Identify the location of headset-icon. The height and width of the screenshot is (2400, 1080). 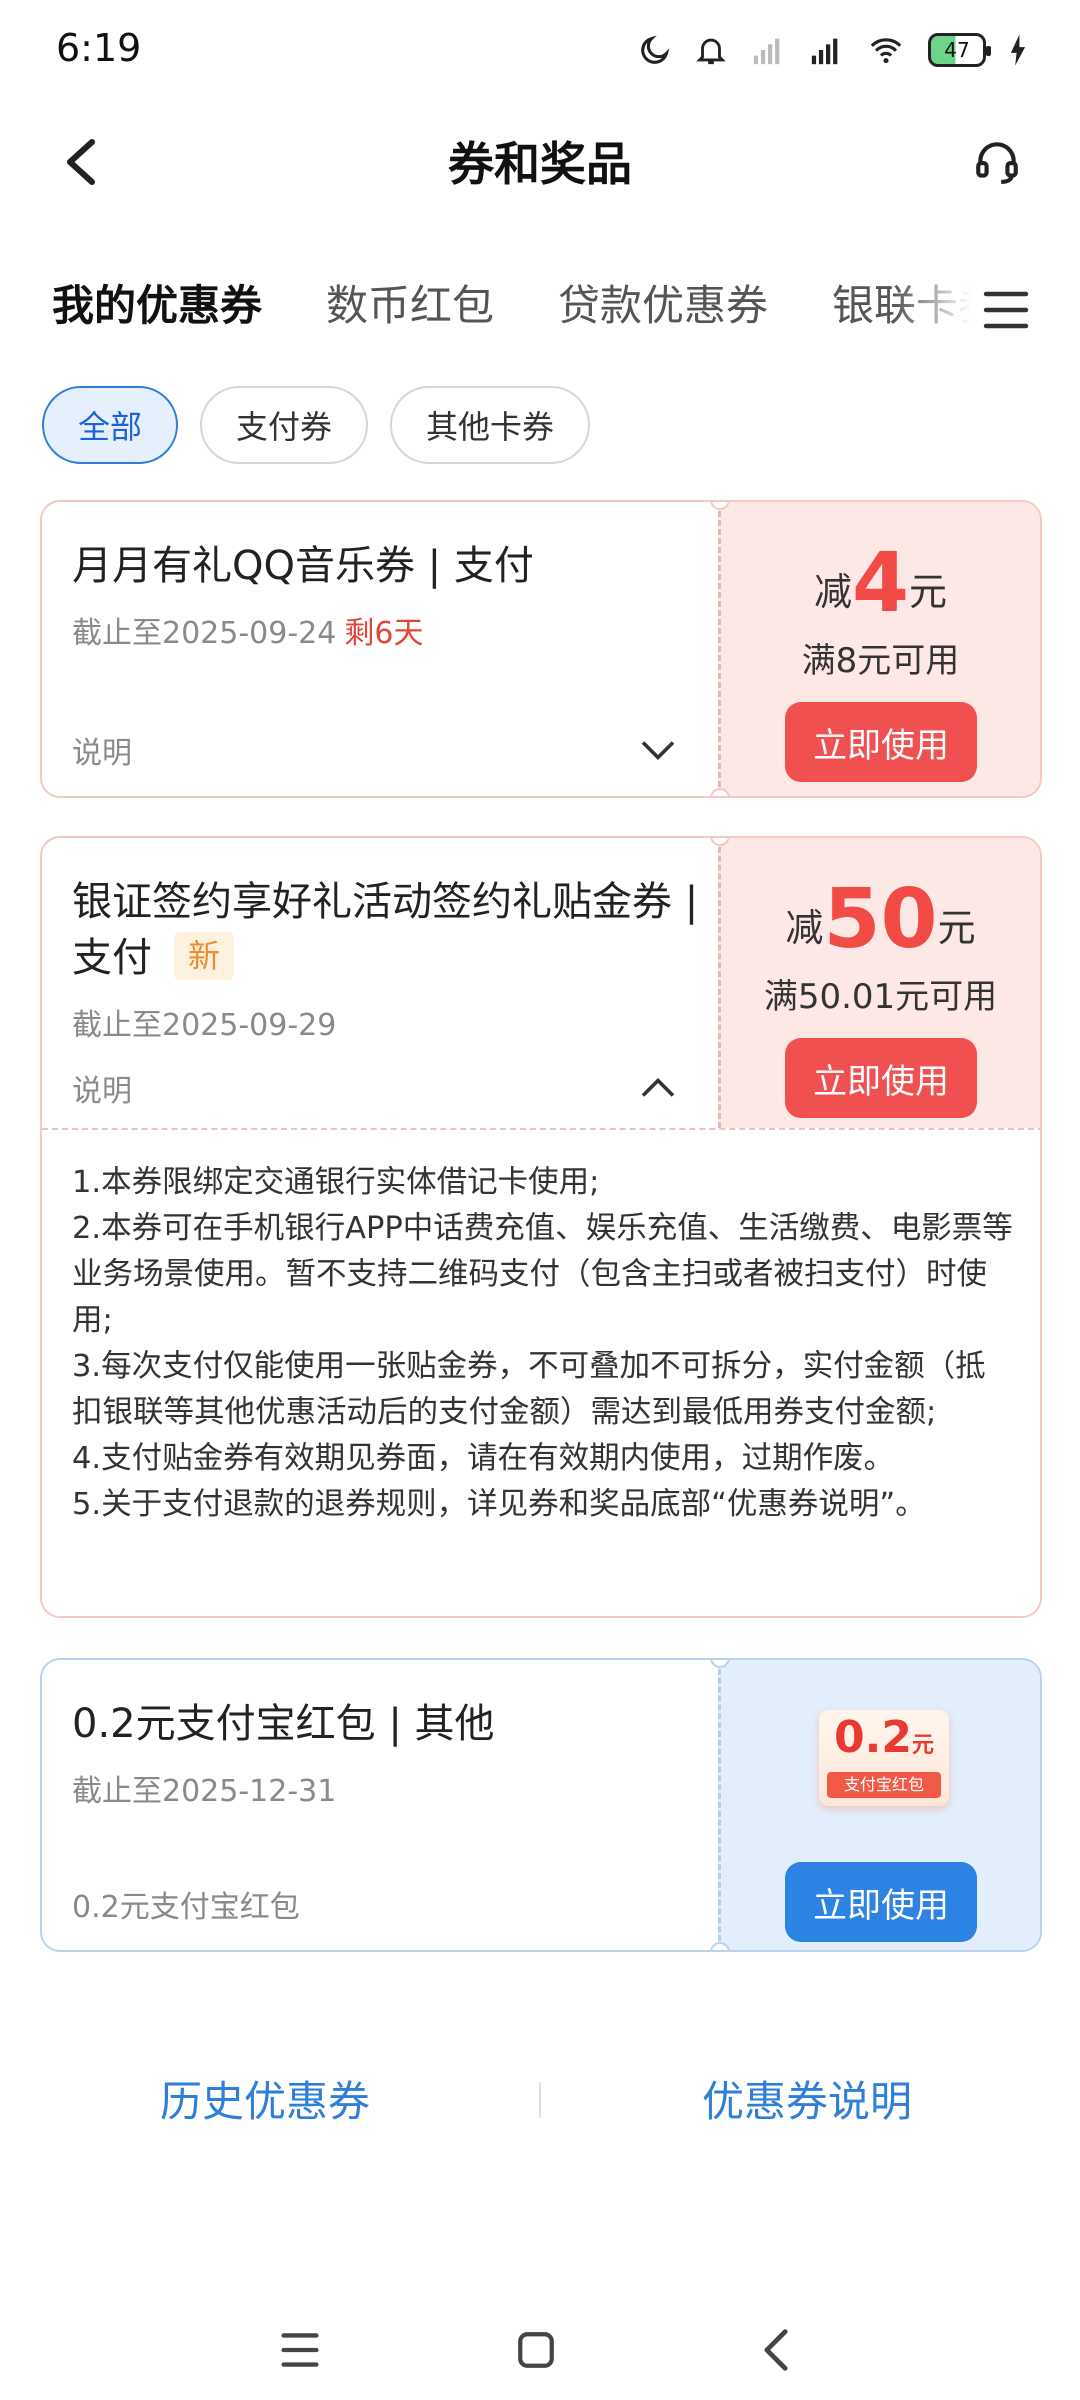
(997, 163).